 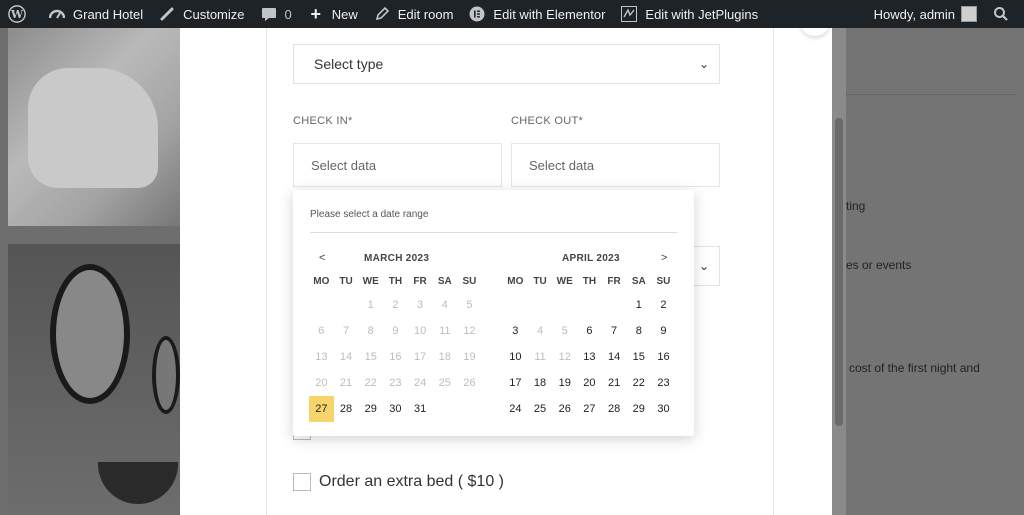 What do you see at coordinates (663, 383) in the screenshot?
I see `calendar-day: 23` at bounding box center [663, 383].